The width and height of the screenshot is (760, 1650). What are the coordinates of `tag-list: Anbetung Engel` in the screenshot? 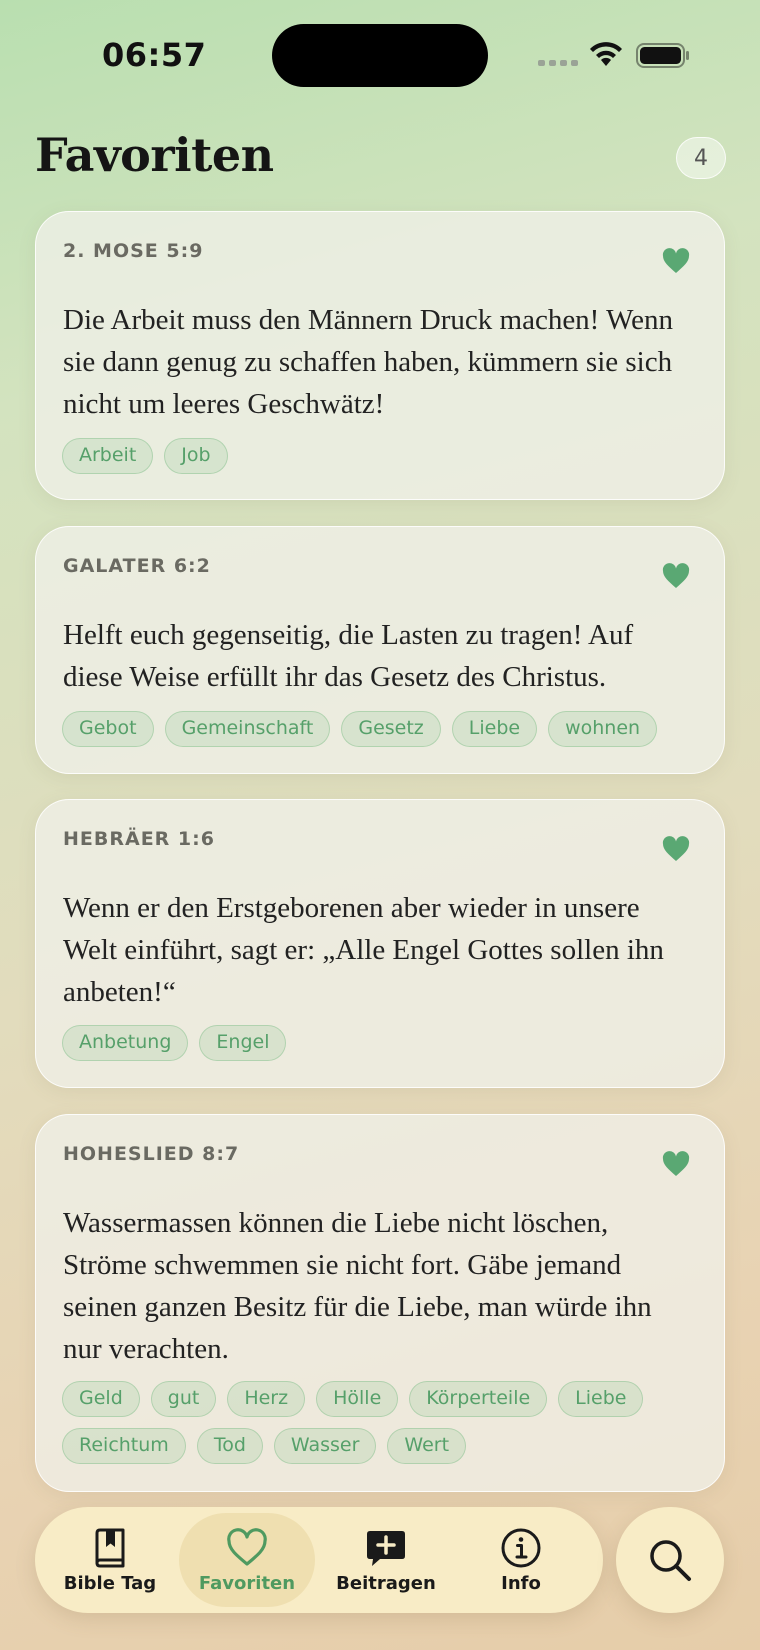 It's located at (379, 1043).